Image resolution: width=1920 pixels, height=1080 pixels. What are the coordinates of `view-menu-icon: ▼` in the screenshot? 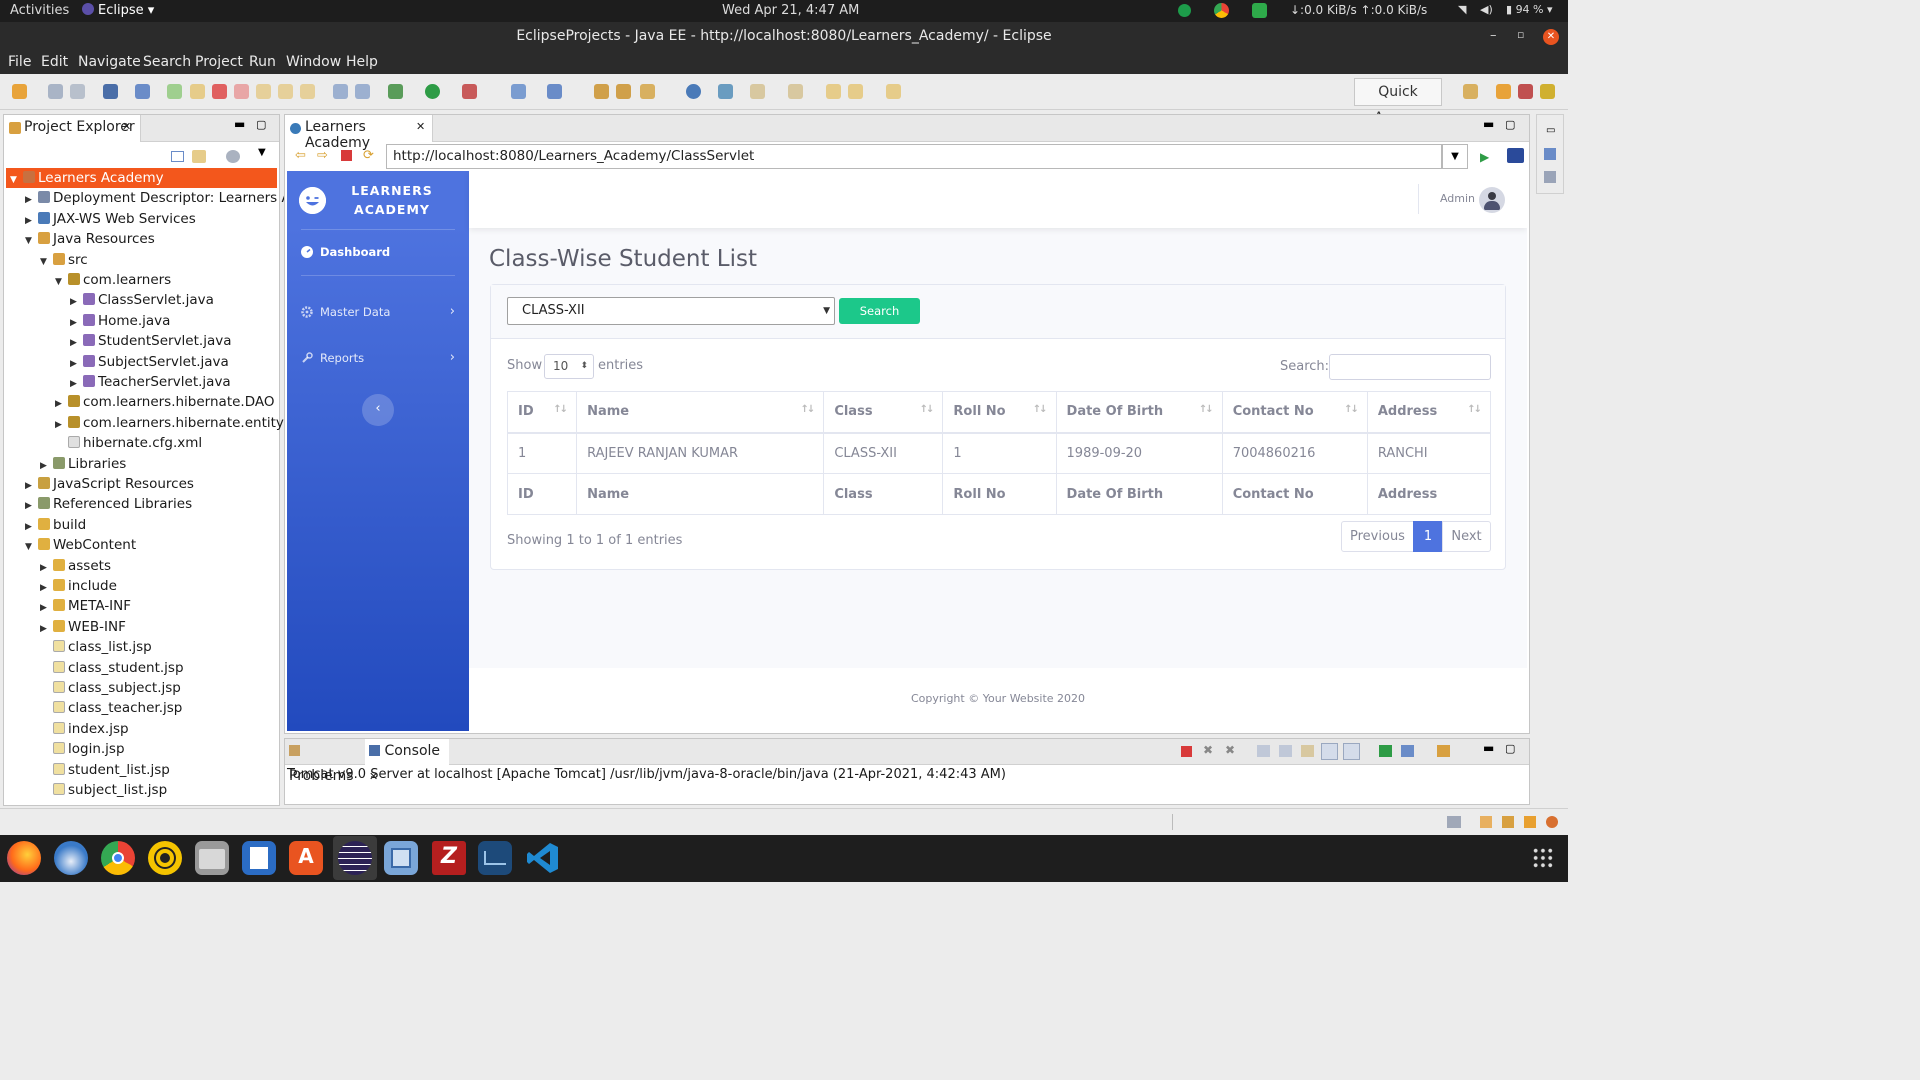 It's located at (262, 152).